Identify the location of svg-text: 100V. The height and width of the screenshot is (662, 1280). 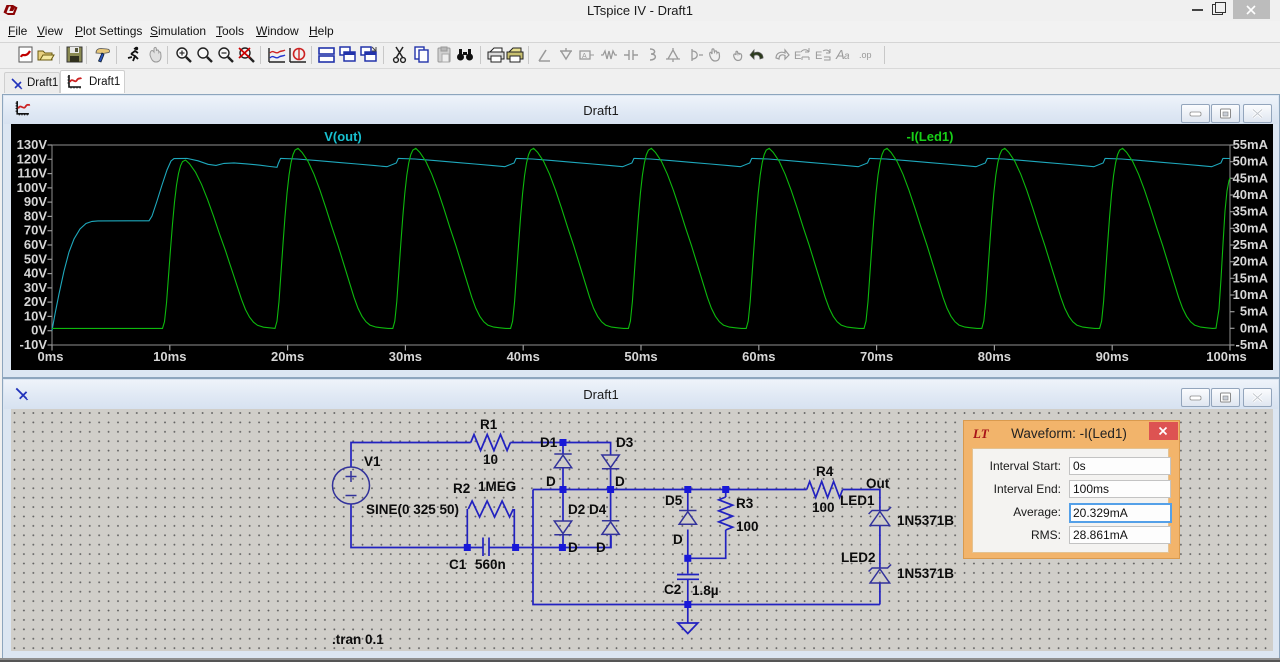
(32, 187).